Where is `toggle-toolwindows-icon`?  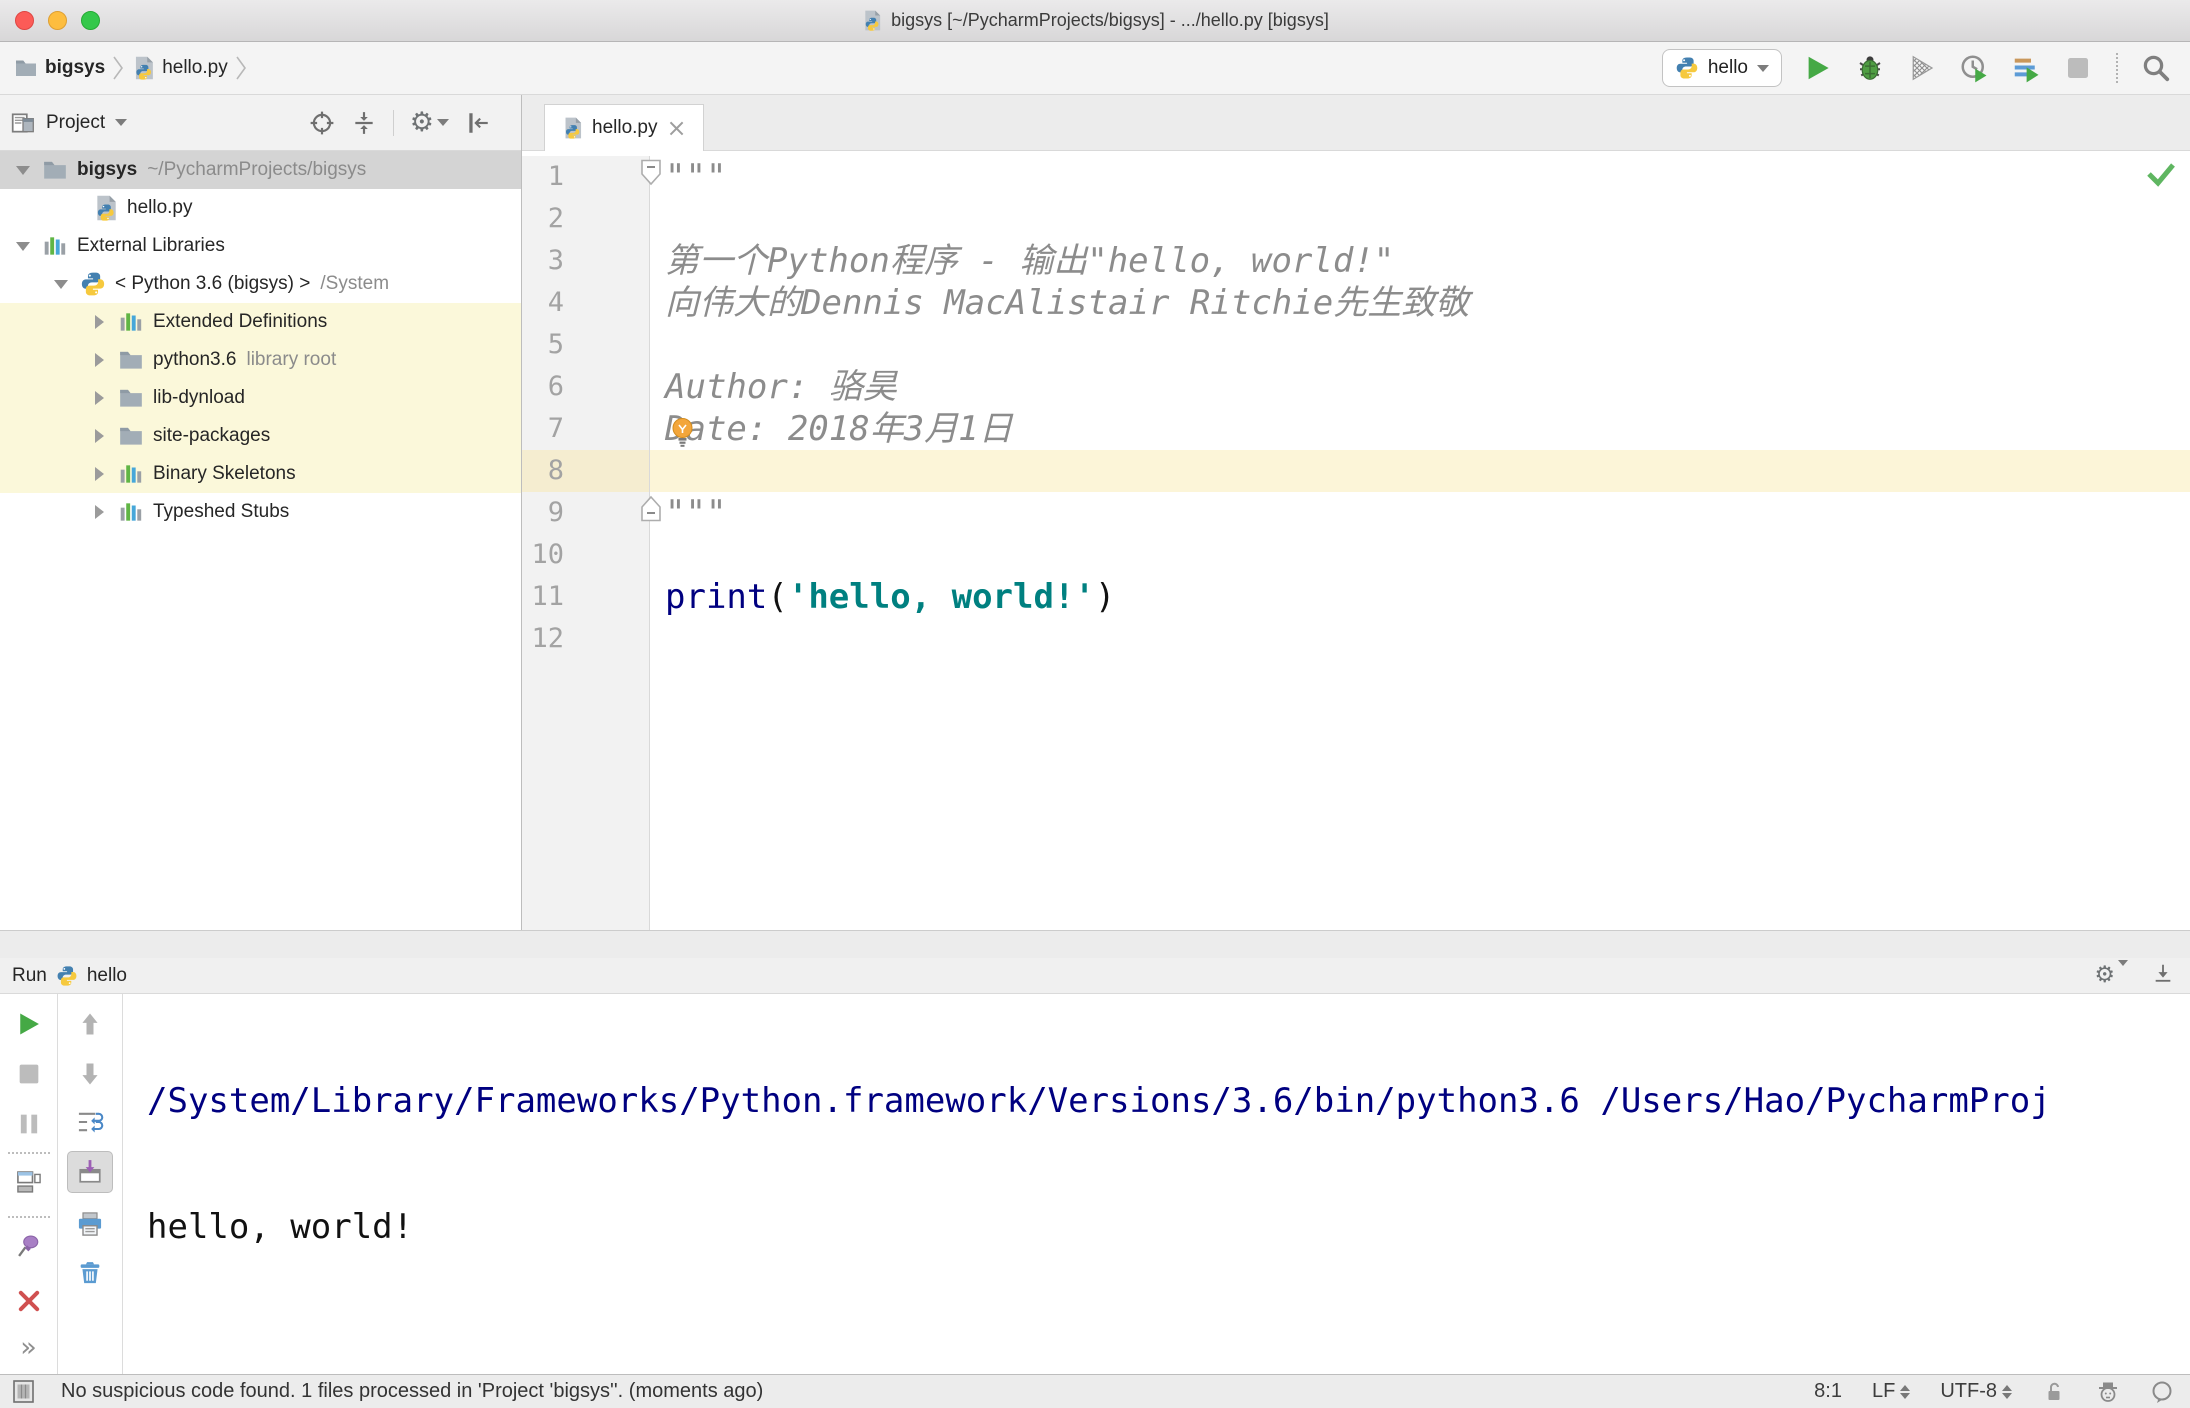 toggle-toolwindows-icon is located at coordinates (23, 1391).